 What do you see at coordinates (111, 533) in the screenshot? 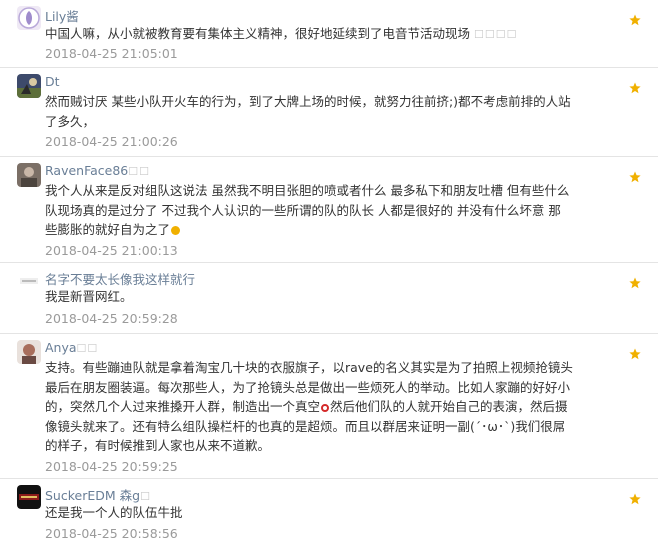
I see `timestamp: 2018-04-25 20:58:56` at bounding box center [111, 533].